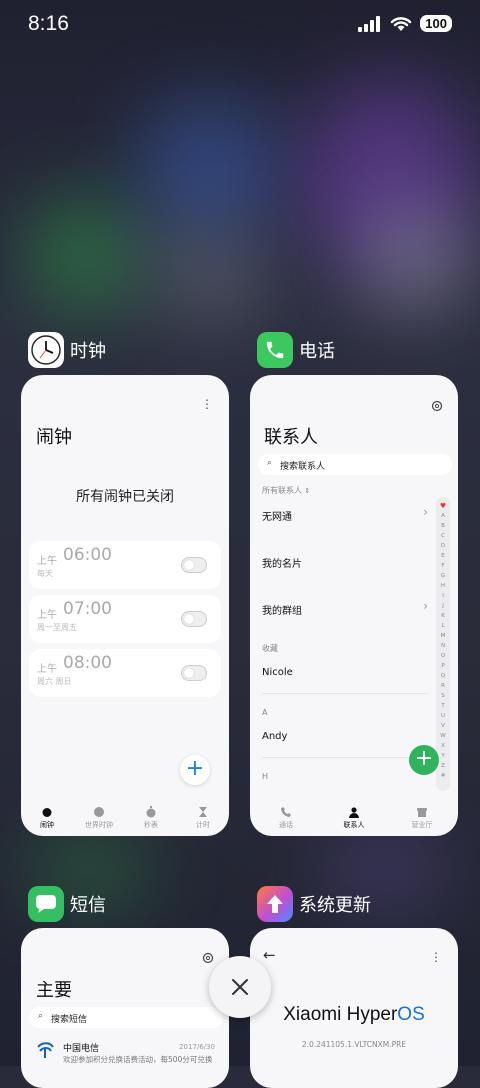 The width and height of the screenshot is (480, 1088). What do you see at coordinates (277, 672) in the screenshot?
I see `contact-row-nicole: Nicole` at bounding box center [277, 672].